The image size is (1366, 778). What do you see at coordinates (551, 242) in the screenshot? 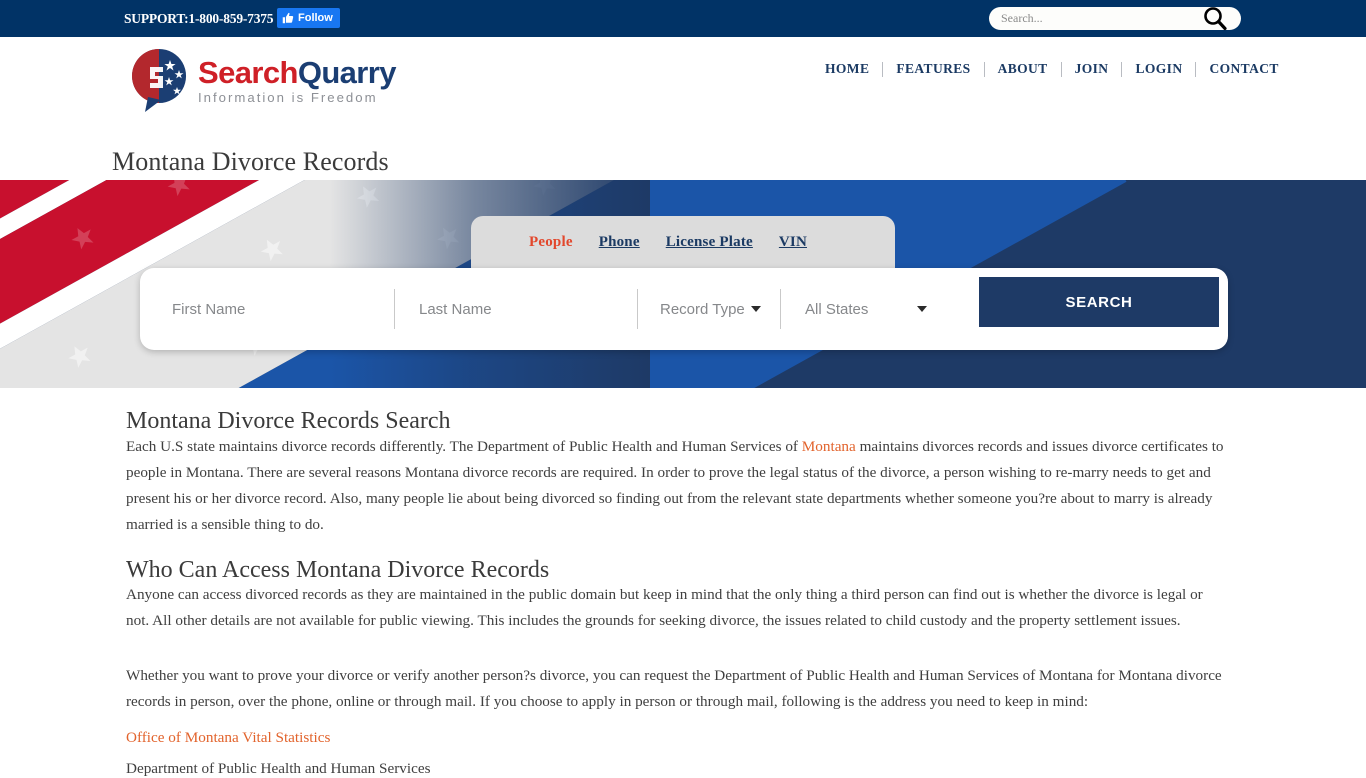
I see `tab-people: People` at bounding box center [551, 242].